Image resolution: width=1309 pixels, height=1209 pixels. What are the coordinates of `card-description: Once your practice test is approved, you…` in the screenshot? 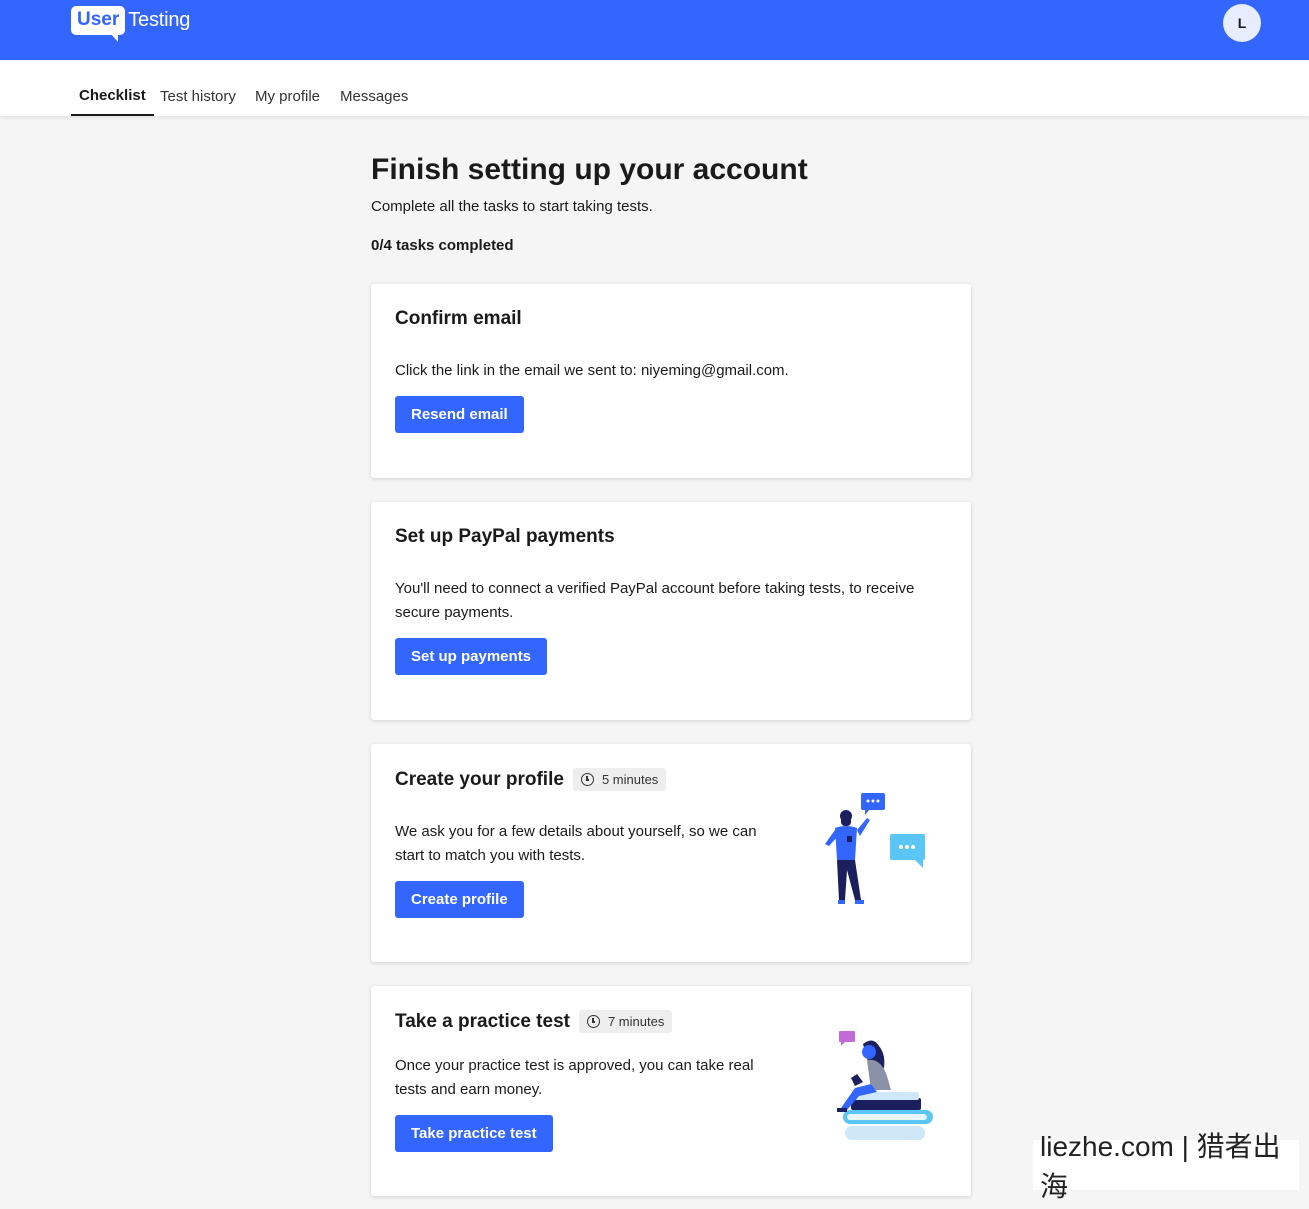 It's located at (574, 1077).